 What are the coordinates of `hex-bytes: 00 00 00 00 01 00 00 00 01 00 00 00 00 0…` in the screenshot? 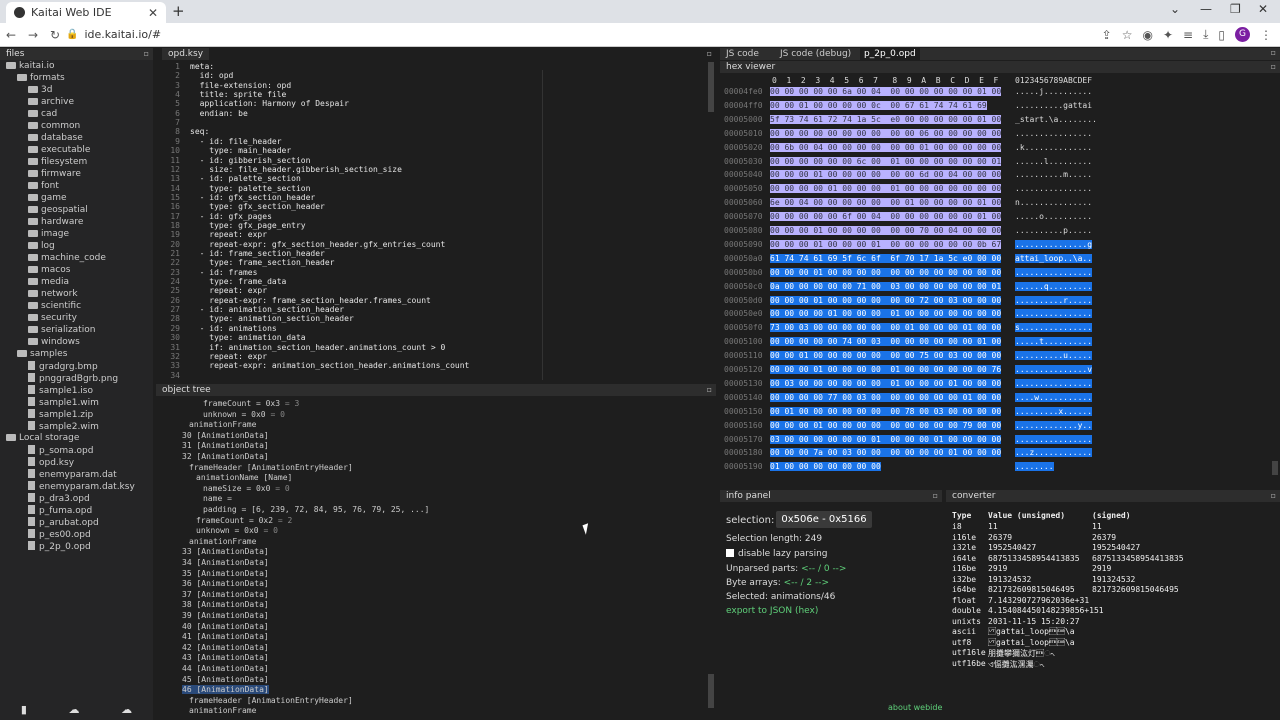 It's located at (886, 314).